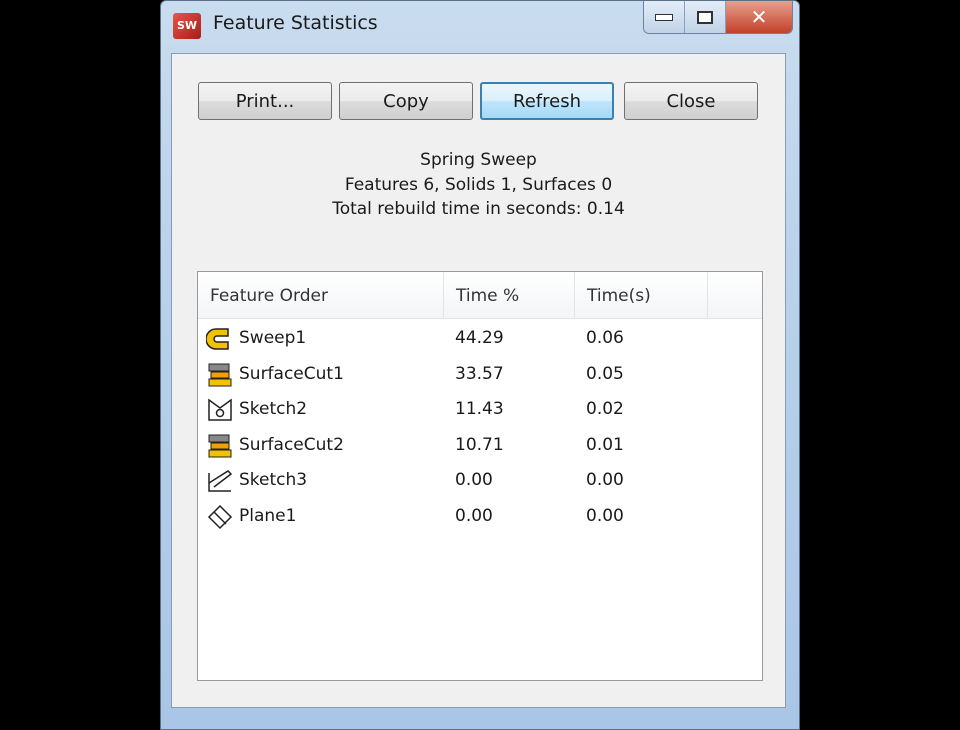  What do you see at coordinates (509, 295) in the screenshot?
I see `column-header-time-percent: Time %` at bounding box center [509, 295].